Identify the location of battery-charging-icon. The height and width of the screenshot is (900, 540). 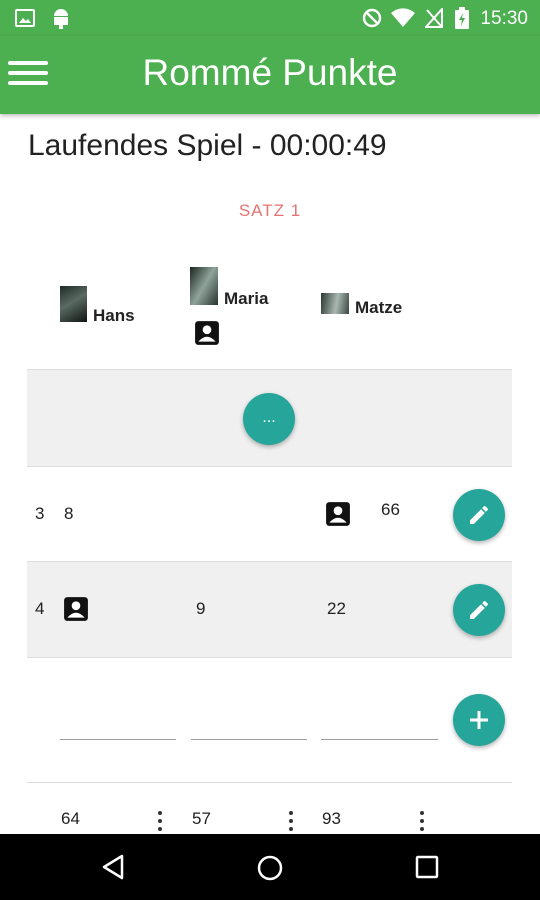
(462, 18).